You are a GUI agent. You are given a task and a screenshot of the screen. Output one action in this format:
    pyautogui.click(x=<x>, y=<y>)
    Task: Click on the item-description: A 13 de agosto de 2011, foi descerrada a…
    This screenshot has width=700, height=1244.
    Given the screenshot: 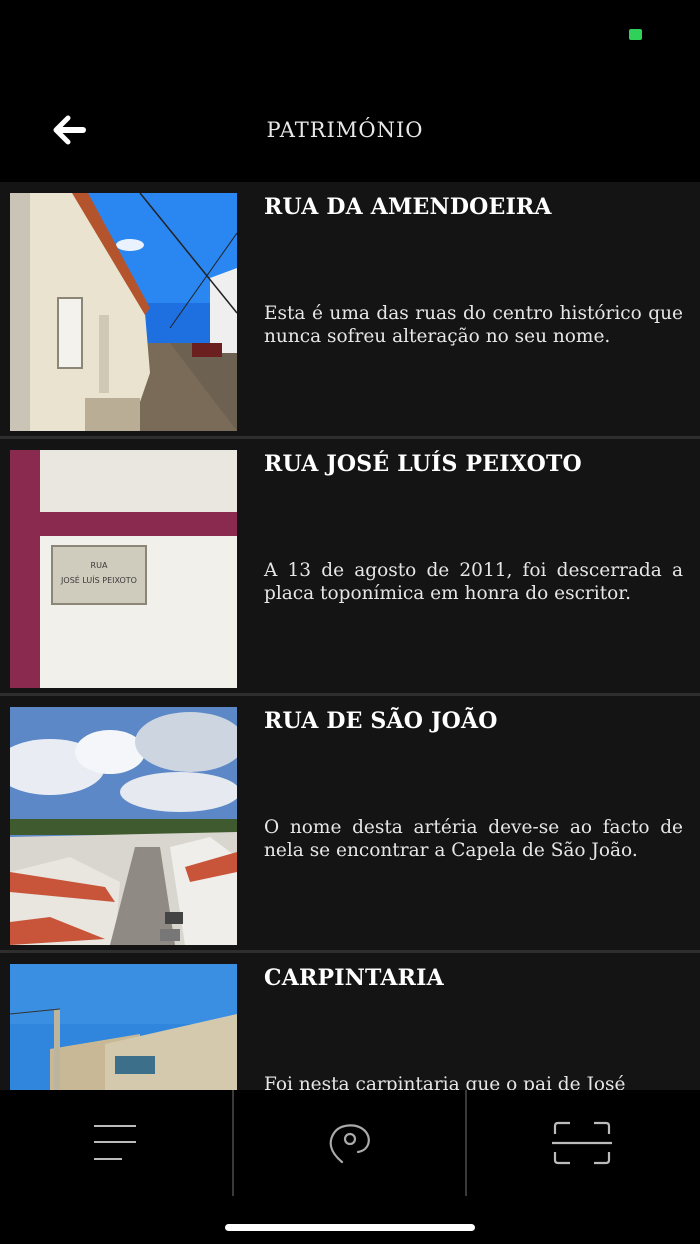 What is the action you would take?
    pyautogui.click(x=473, y=582)
    